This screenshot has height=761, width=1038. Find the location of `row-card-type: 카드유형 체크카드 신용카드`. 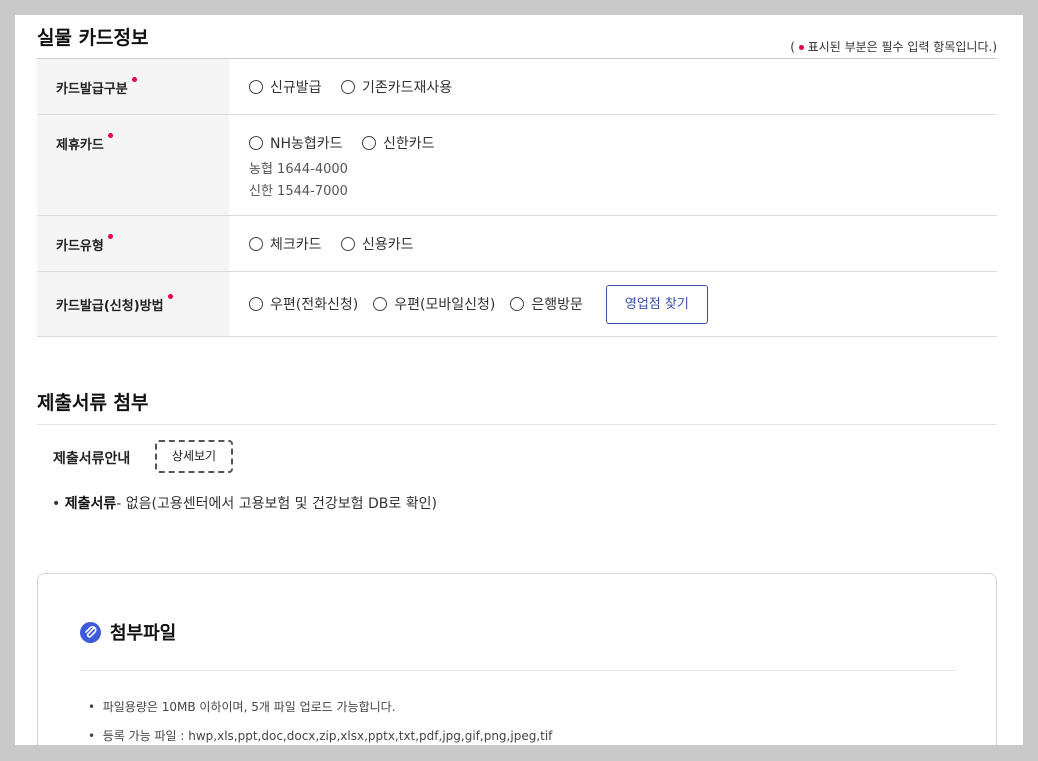

row-card-type: 카드유형 체크카드 신용카드 is located at coordinates (517, 244).